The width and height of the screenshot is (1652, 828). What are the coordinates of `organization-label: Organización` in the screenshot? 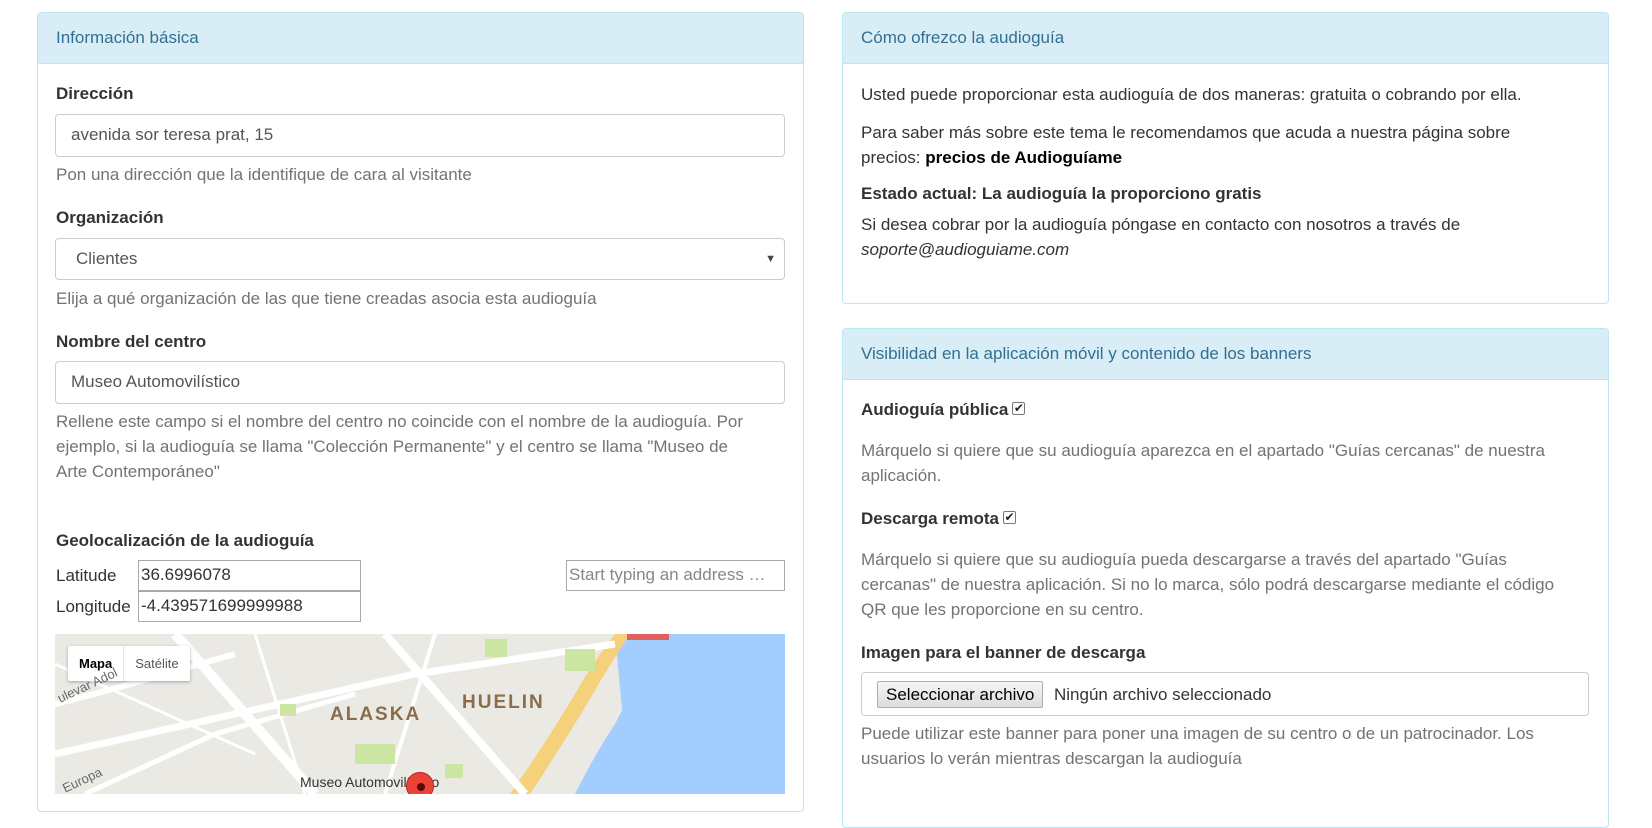 It's located at (110, 217).